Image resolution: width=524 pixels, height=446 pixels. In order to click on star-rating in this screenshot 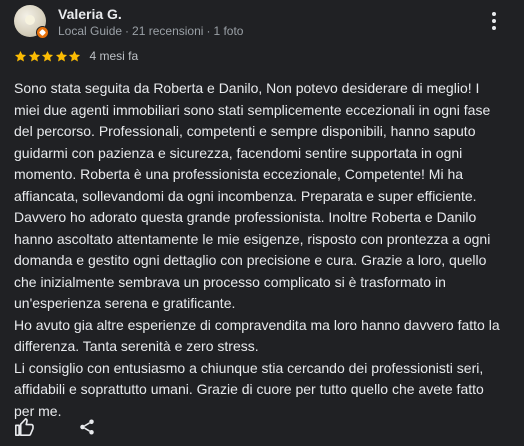, I will do `click(48, 56)`.